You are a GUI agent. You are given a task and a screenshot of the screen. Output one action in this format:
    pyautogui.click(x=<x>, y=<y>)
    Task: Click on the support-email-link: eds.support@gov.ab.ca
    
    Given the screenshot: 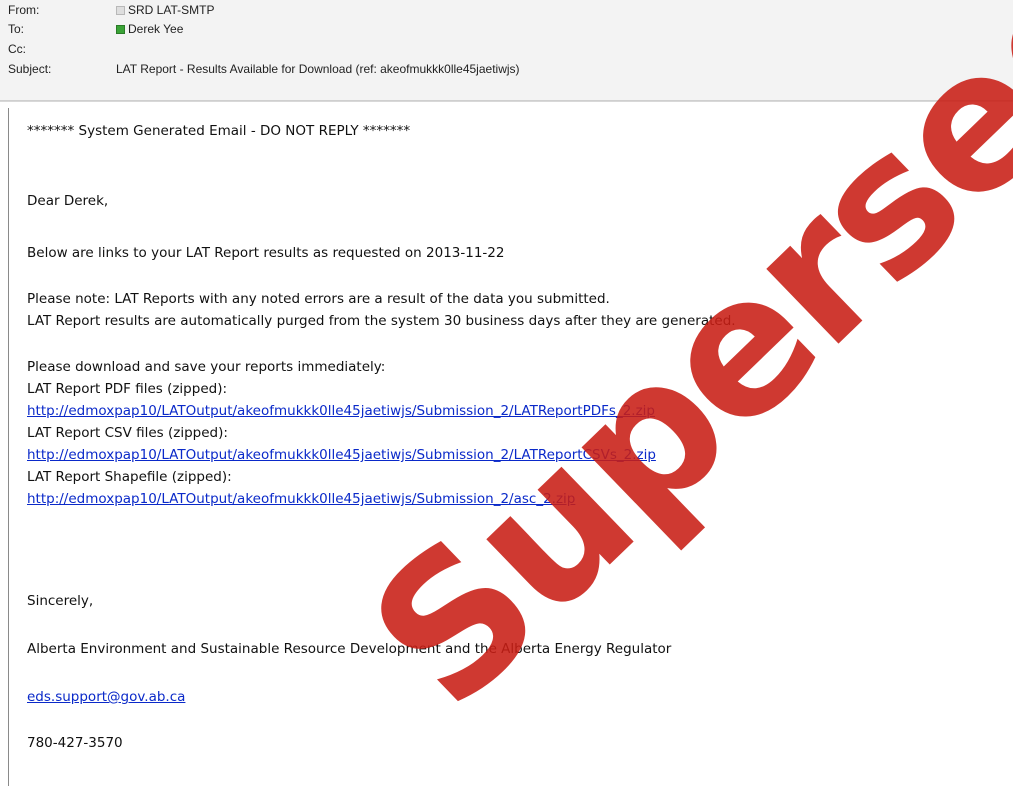 What is the action you would take?
    pyautogui.click(x=106, y=697)
    